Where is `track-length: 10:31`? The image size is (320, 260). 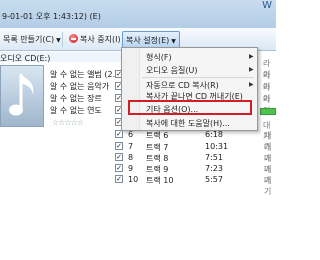 track-length: 10:31 is located at coordinates (217, 146).